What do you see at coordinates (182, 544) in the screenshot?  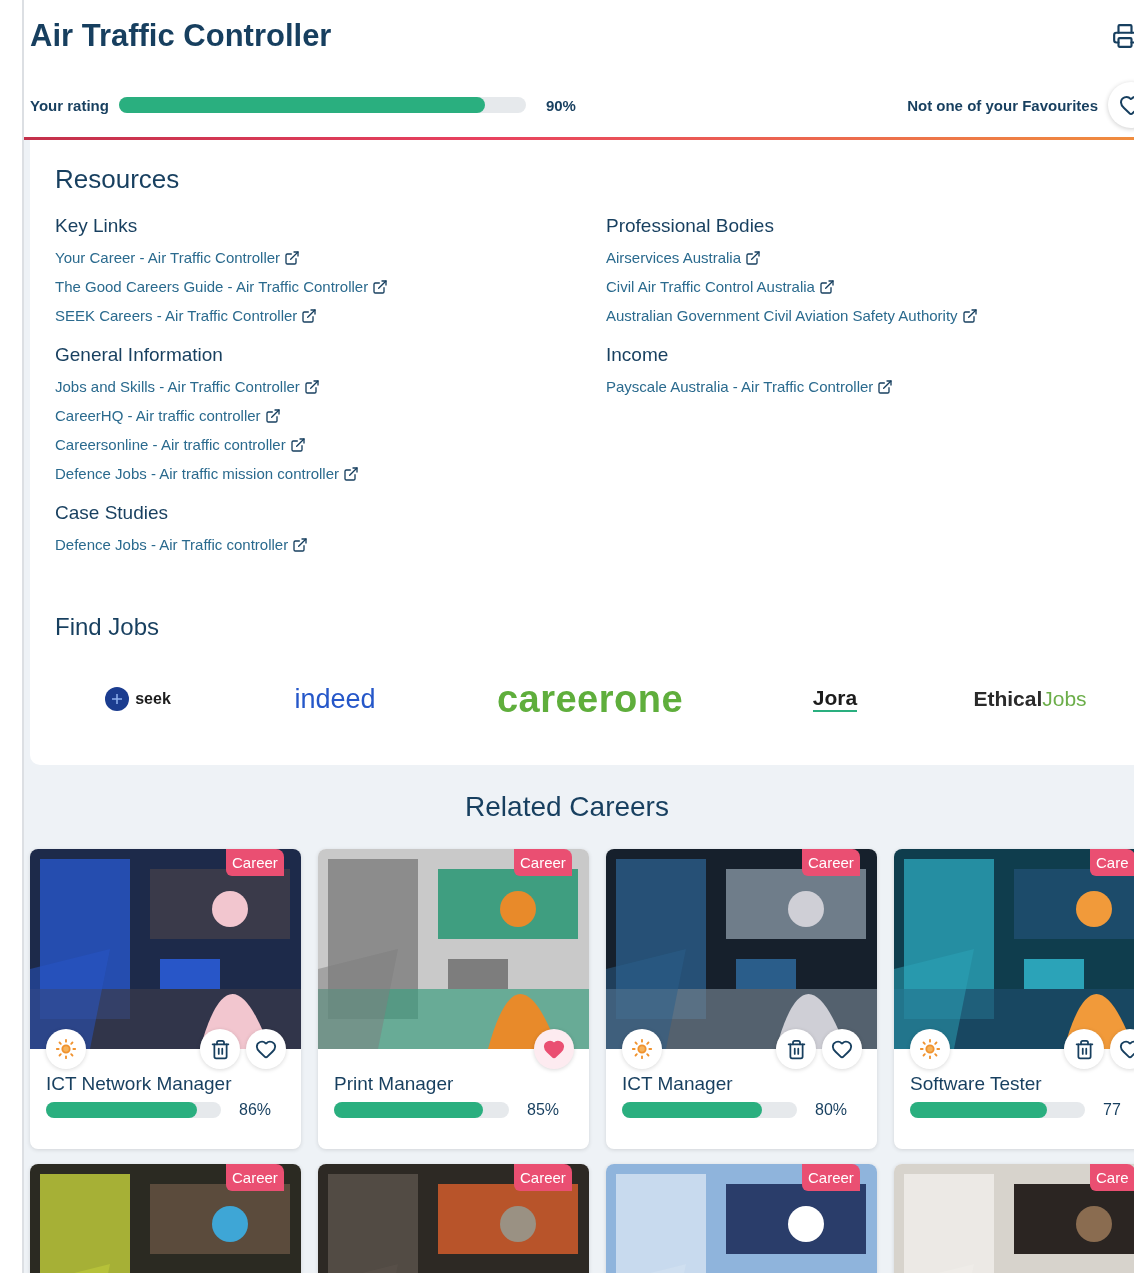 I see `resource-link: Defence Jobs - Air Traffic controller` at bounding box center [182, 544].